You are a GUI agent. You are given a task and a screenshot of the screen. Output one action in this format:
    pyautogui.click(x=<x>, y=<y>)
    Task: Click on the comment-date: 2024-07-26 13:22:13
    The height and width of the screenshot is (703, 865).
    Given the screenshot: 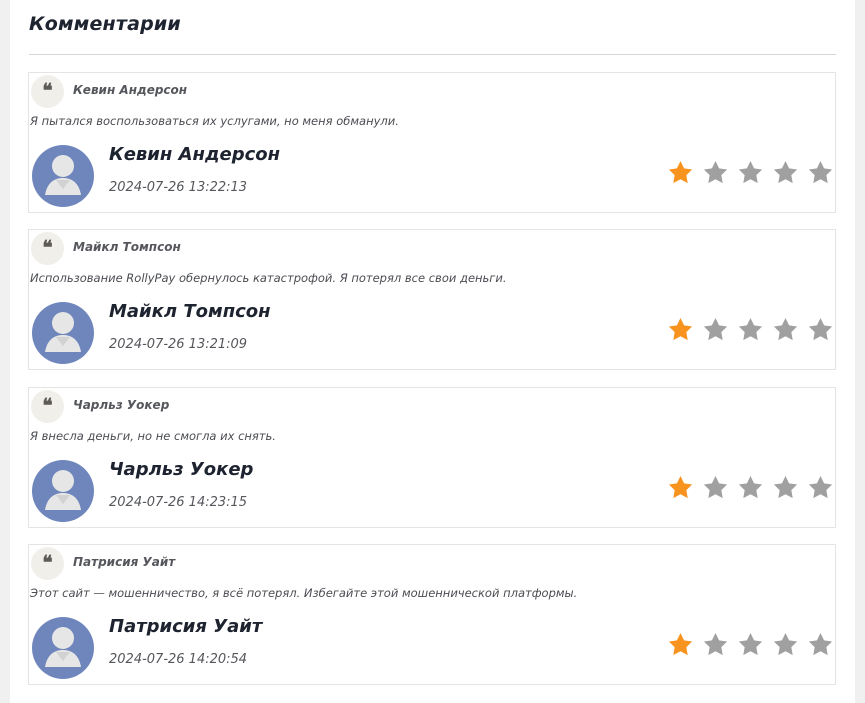 What is the action you would take?
    pyautogui.click(x=178, y=187)
    